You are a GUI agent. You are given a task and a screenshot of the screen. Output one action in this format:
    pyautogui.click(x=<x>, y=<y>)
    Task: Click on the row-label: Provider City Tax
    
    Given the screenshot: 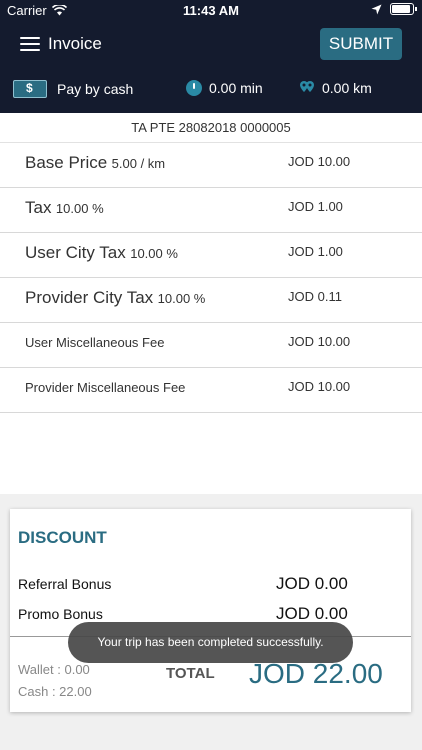 What is the action you would take?
    pyautogui.click(x=89, y=297)
    